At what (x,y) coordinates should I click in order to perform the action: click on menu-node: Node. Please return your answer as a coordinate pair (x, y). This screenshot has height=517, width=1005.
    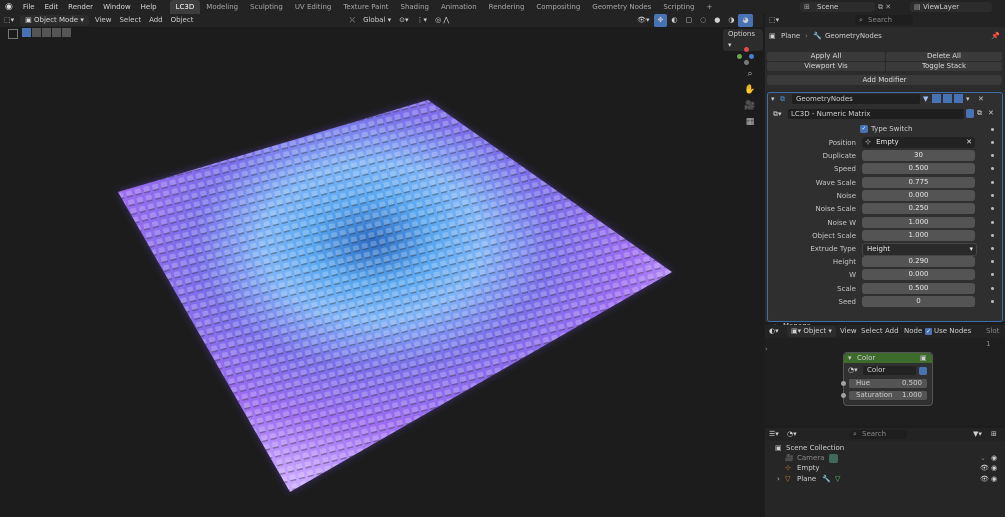
    Looking at the image, I should click on (913, 331).